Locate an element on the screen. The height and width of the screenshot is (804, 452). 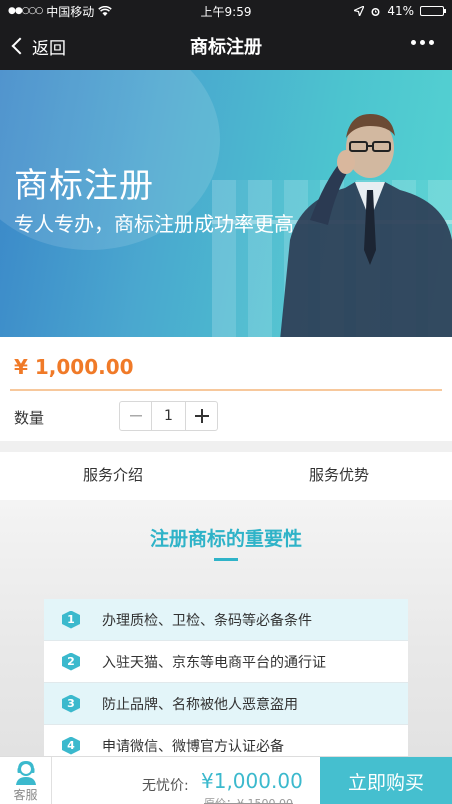
list-item: 3 防止品牌、名称被他人恶意盗用 is located at coordinates (226, 704).